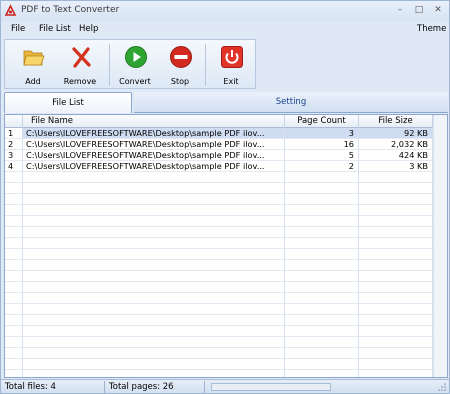 The width and height of the screenshot is (450, 394). What do you see at coordinates (55, 29) in the screenshot?
I see `menu-file-list: File List` at bounding box center [55, 29].